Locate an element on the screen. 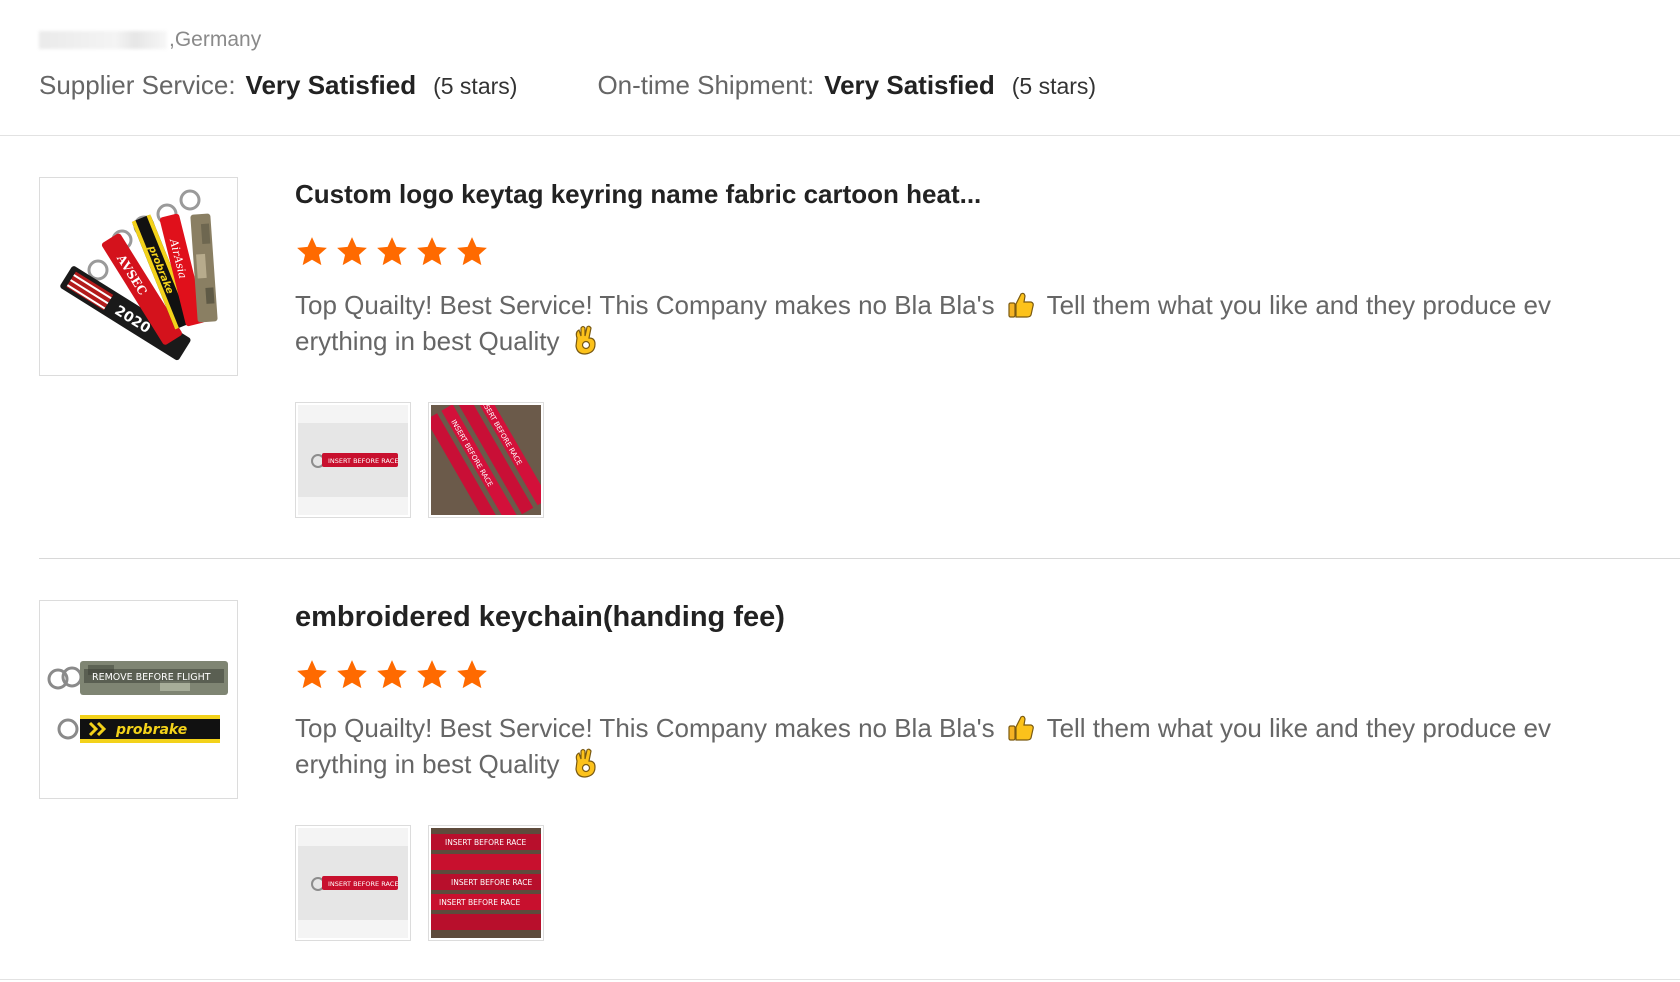  svg-text: REMOVE BEFORE FLIGHT is located at coordinates (151, 677).